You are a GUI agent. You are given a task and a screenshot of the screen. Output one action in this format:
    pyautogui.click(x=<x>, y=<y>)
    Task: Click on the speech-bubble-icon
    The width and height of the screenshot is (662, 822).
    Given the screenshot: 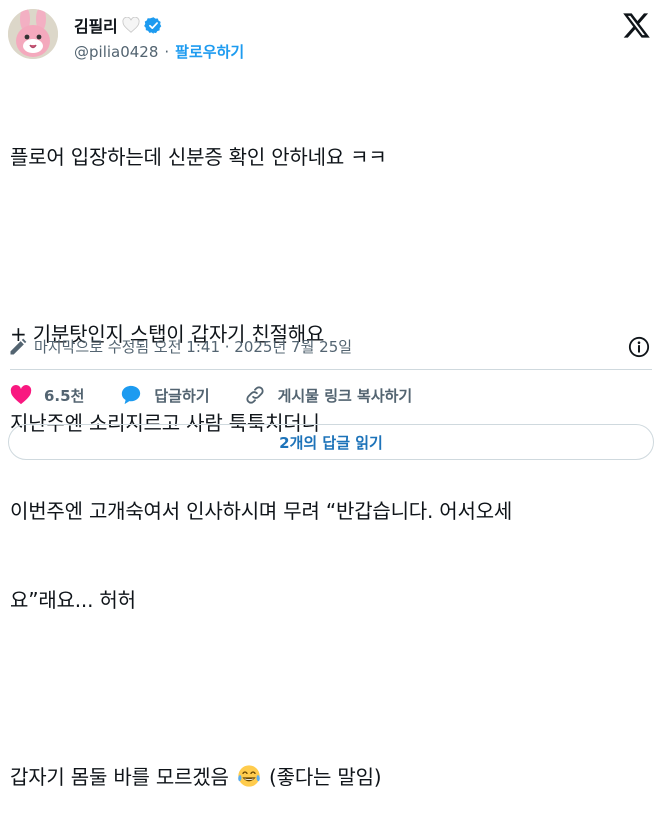 What is the action you would take?
    pyautogui.click(x=131, y=395)
    